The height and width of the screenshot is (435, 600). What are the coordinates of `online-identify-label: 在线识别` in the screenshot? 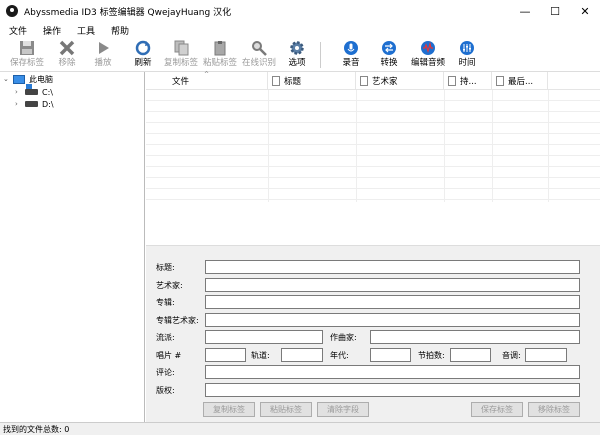 It's located at (258, 63).